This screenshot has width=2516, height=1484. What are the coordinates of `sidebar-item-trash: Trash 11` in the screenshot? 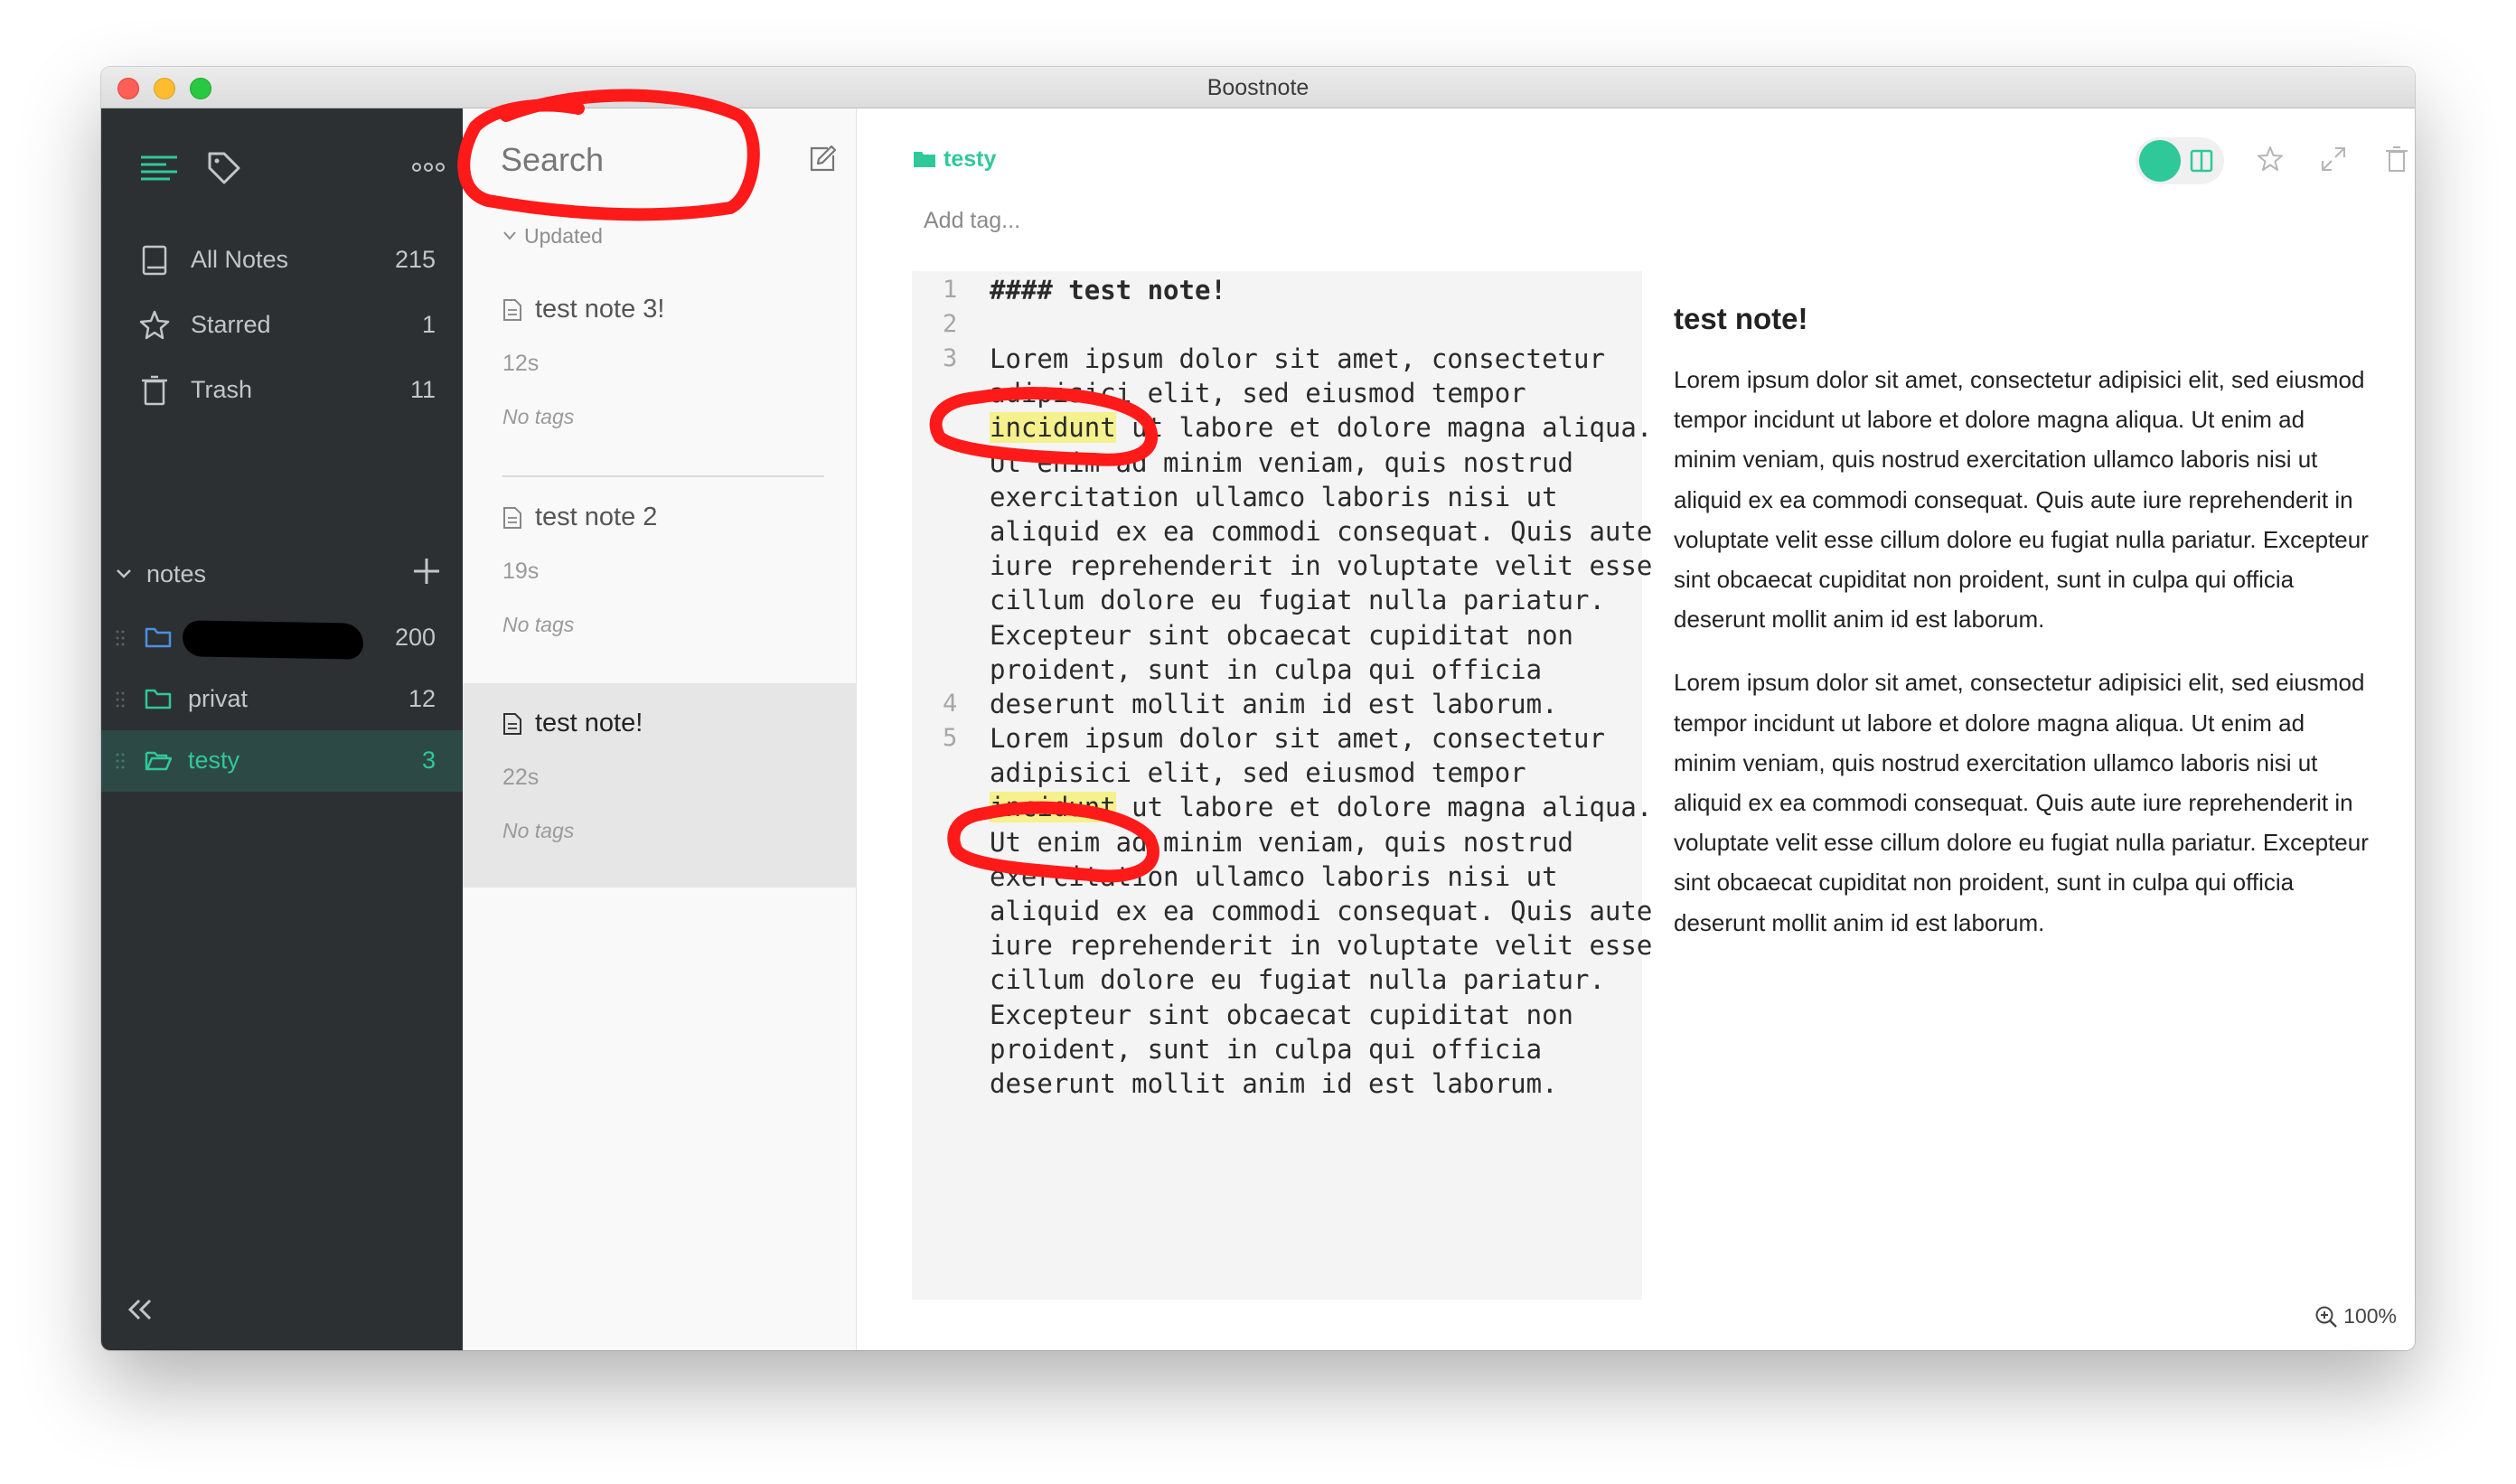 It's located at (282, 392).